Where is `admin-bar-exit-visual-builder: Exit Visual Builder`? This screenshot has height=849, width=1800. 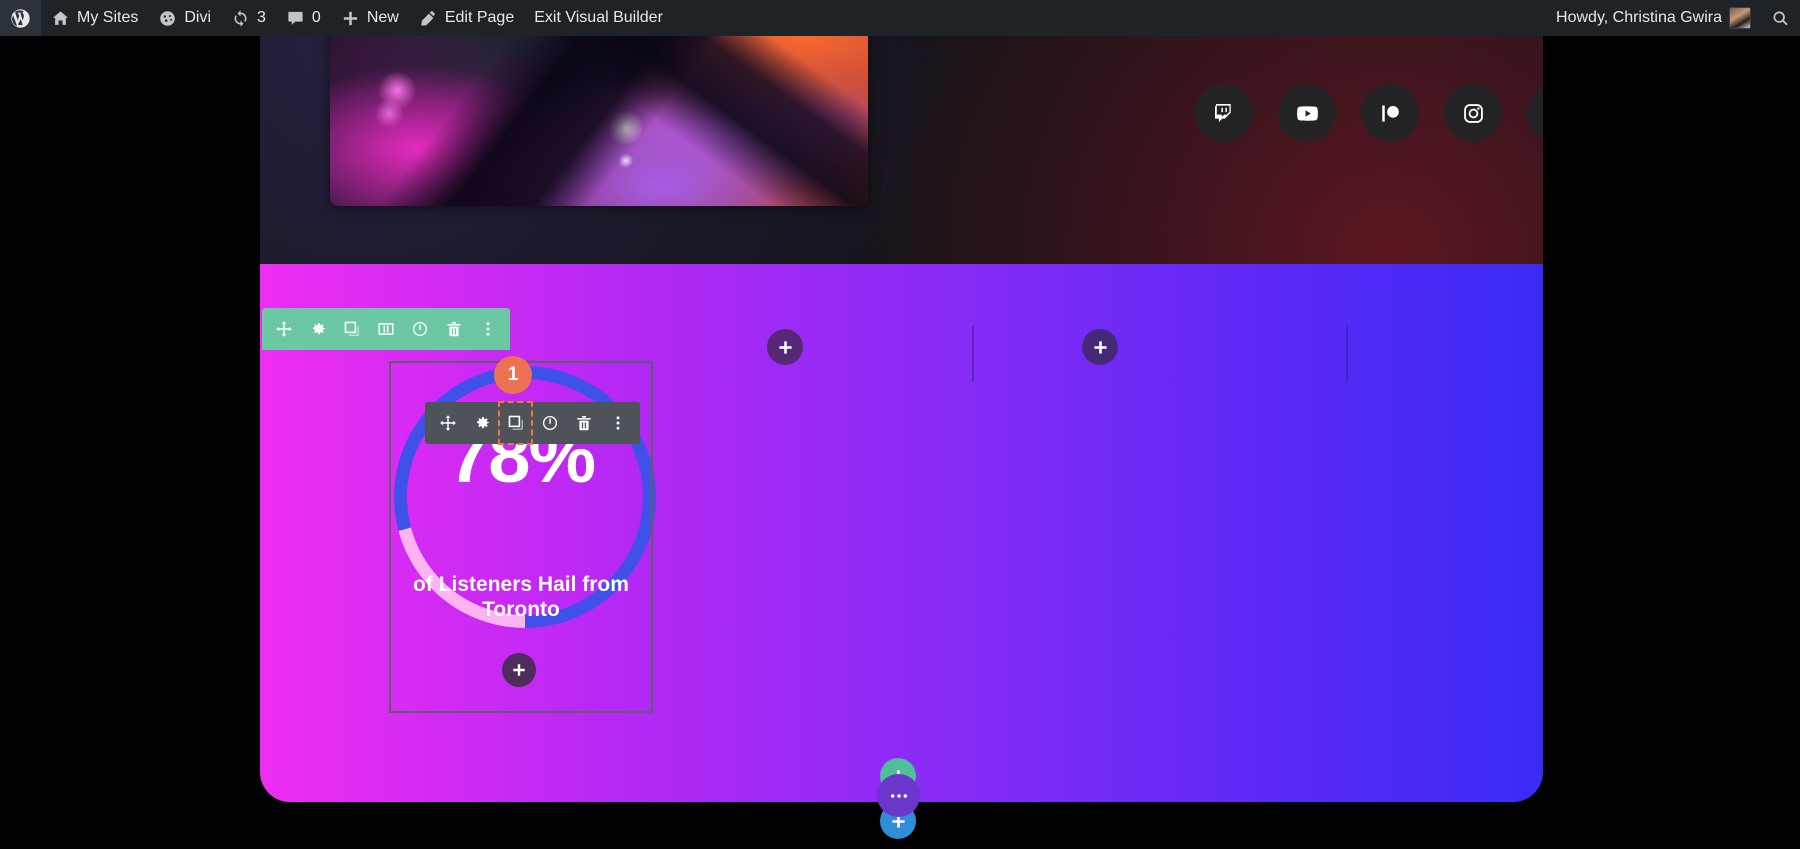 admin-bar-exit-visual-builder: Exit Visual Builder is located at coordinates (598, 18).